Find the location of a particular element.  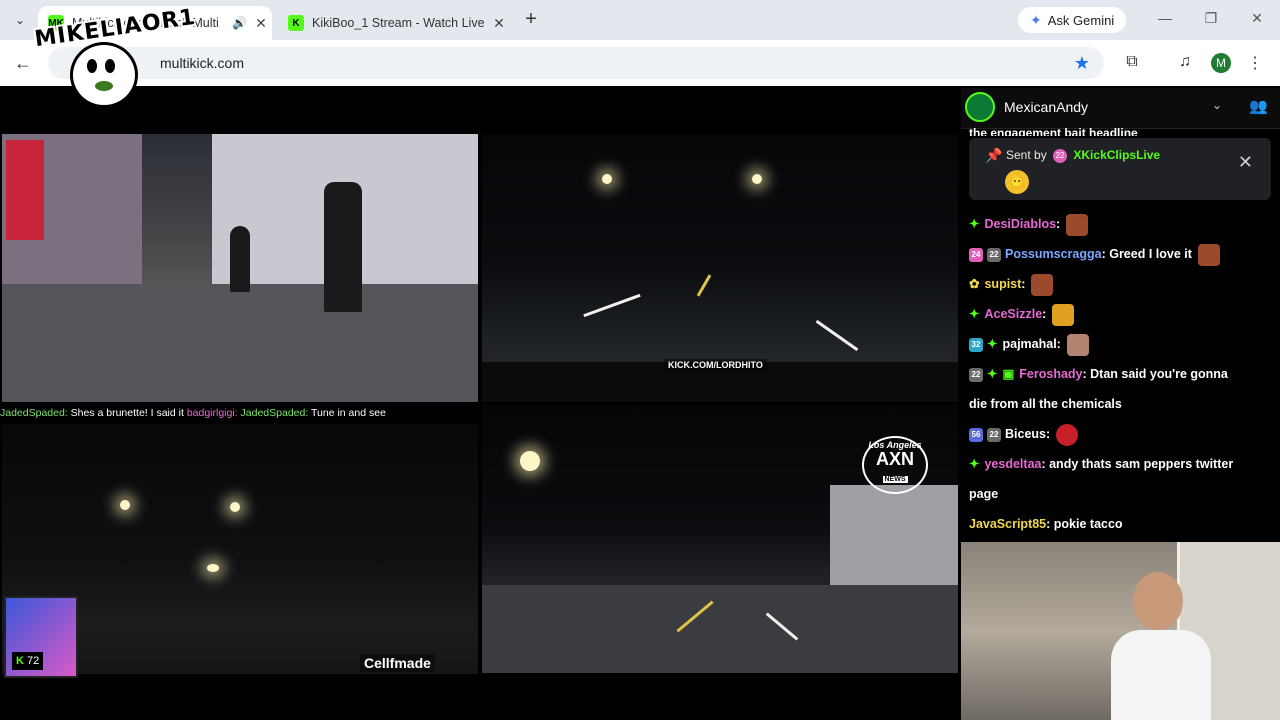

chat-username: pajmahal is located at coordinates (1029, 344).